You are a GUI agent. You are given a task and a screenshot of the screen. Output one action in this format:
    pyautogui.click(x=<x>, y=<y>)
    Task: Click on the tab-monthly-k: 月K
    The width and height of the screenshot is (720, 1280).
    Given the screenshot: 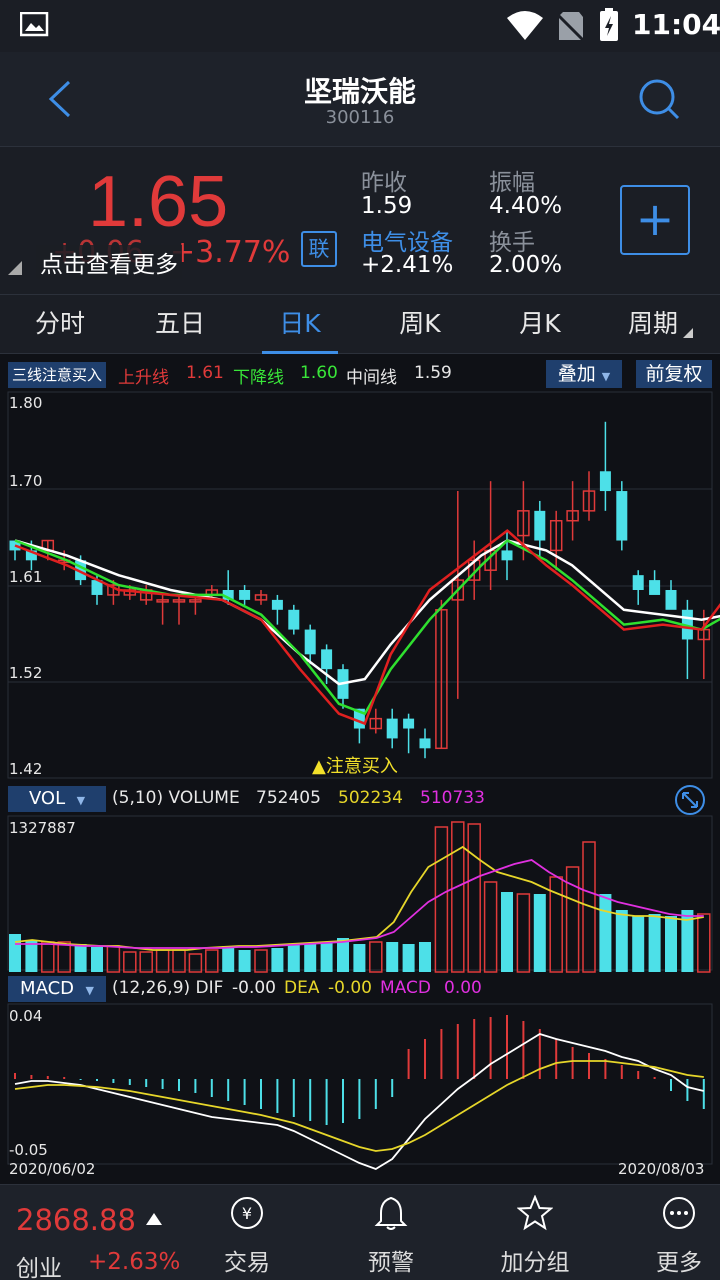 What is the action you would take?
    pyautogui.click(x=540, y=325)
    